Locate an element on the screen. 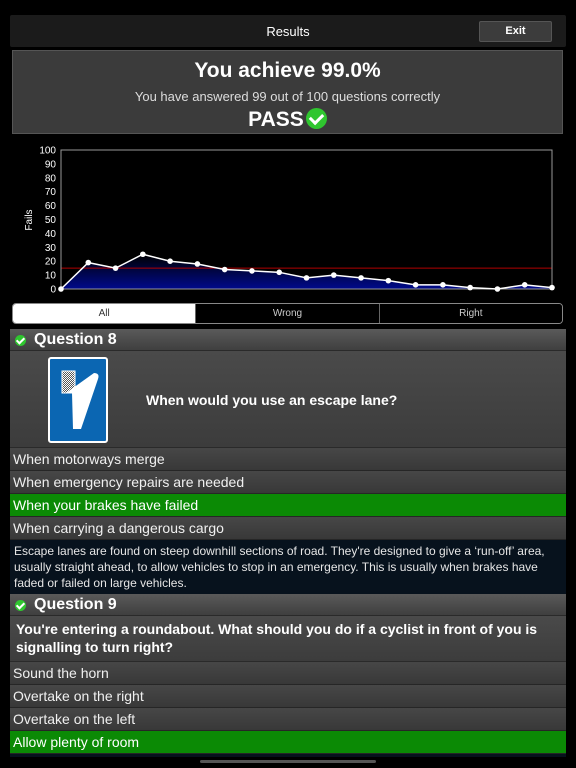 The height and width of the screenshot is (768, 576). escape-lane-sign-image is located at coordinates (78, 400).